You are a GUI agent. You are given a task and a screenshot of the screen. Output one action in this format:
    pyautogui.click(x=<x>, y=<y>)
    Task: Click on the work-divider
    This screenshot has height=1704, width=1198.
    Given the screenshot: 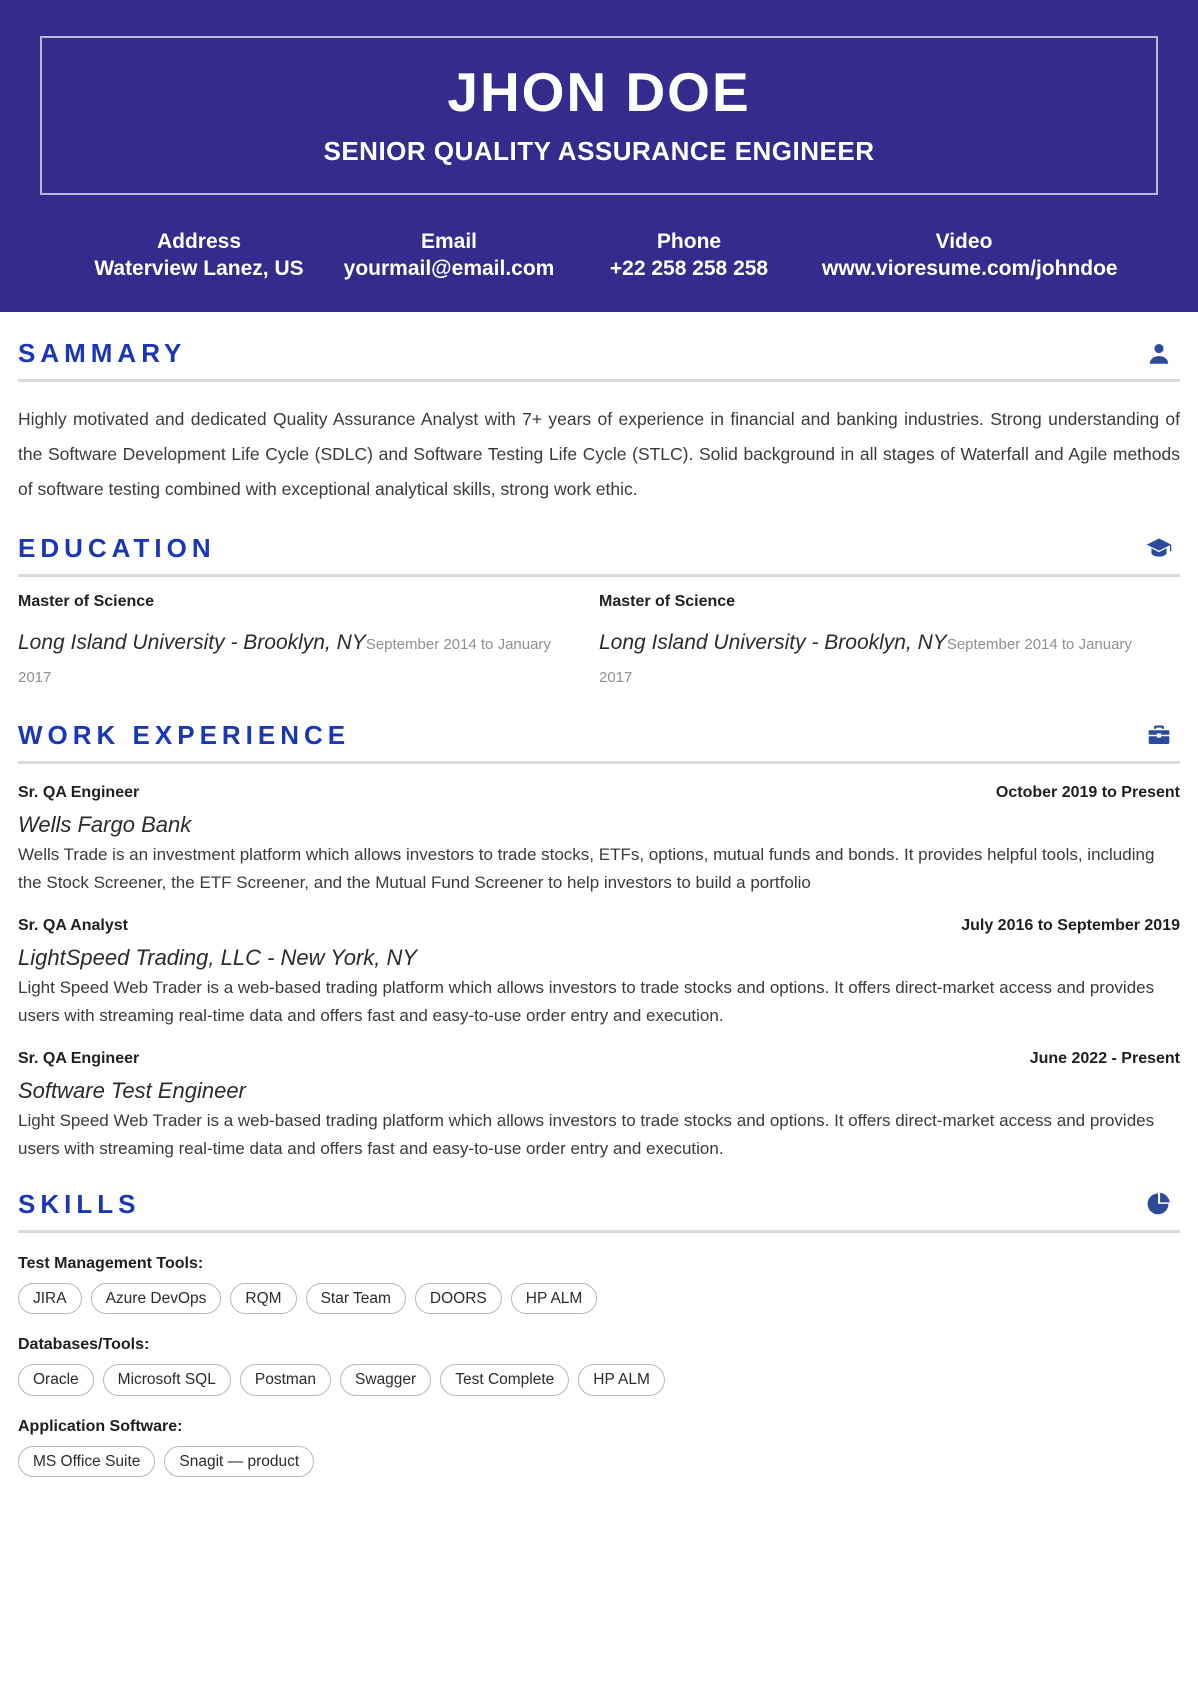 What is the action you would take?
    pyautogui.click(x=599, y=762)
    